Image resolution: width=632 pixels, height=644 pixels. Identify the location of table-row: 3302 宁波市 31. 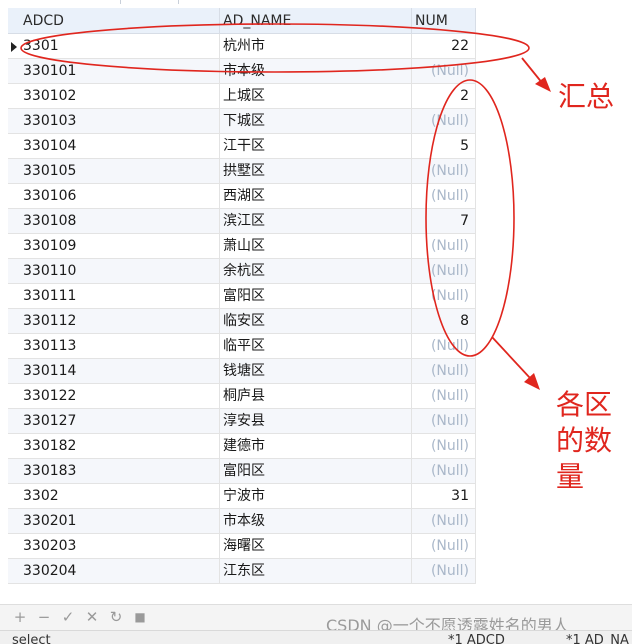
(242, 496).